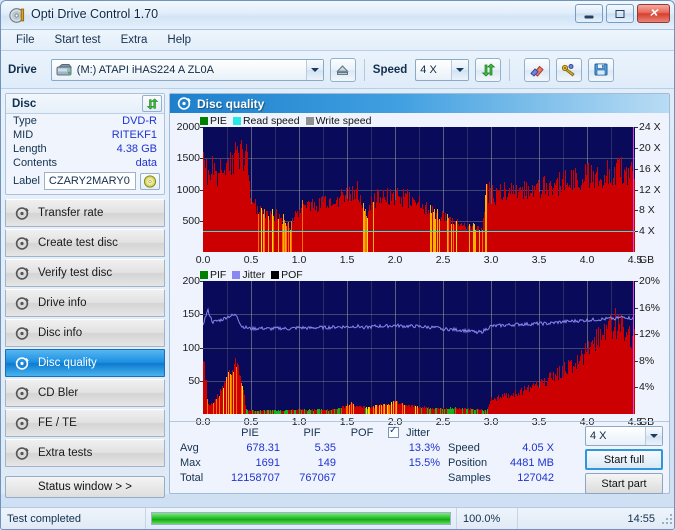  I want to click on sidebar-item-extra-tests: Extra tests, so click(85, 453).